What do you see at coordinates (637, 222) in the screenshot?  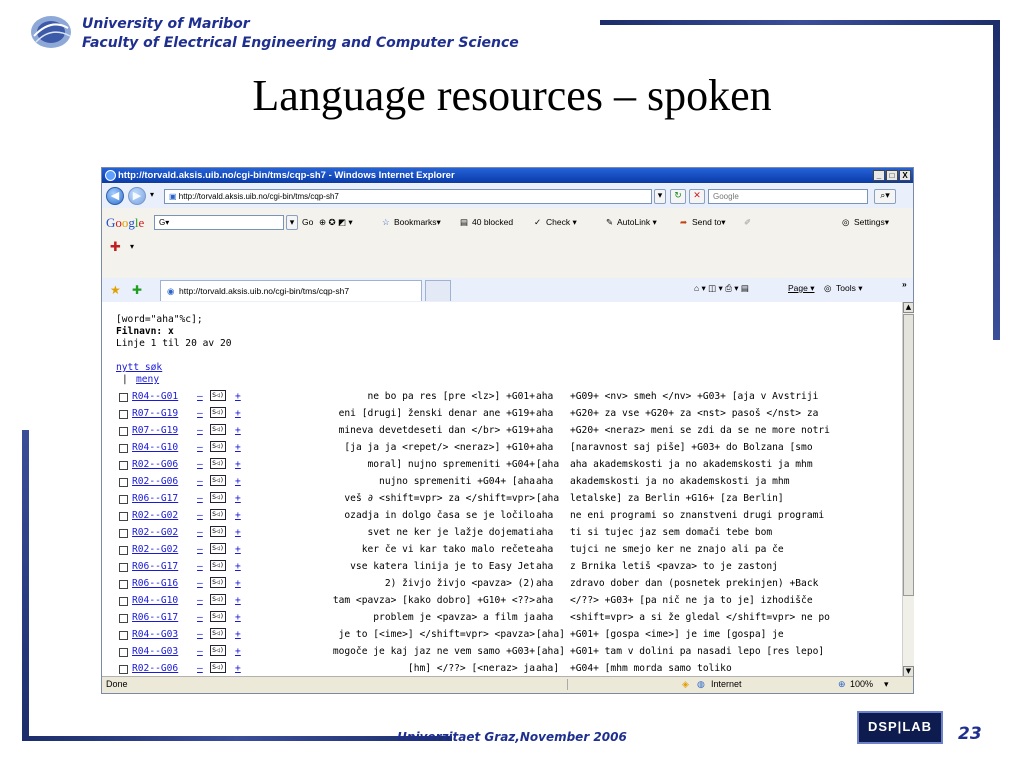 I see `autolink-button: AutoLink ▾` at bounding box center [637, 222].